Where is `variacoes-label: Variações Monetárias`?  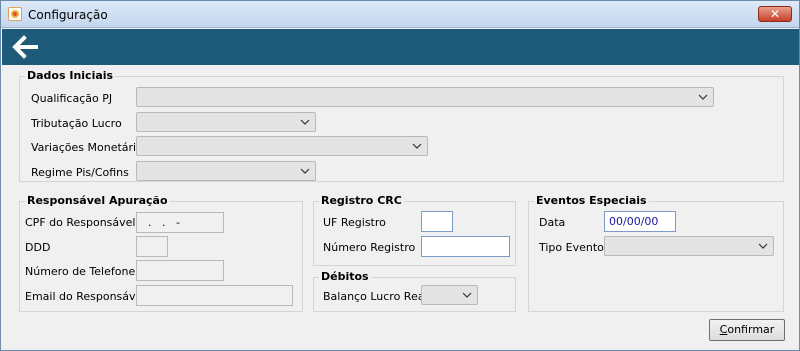 variacoes-label: Variações Monetárias is located at coordinates (90, 147).